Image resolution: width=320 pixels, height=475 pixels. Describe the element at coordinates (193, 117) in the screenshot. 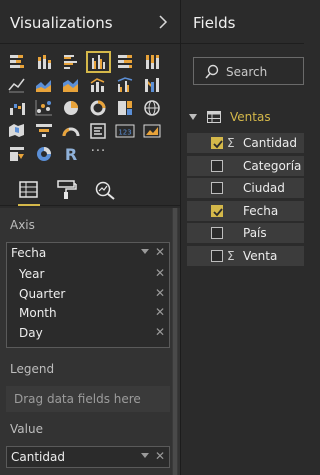

I see `expanded-caret-icon` at that location.